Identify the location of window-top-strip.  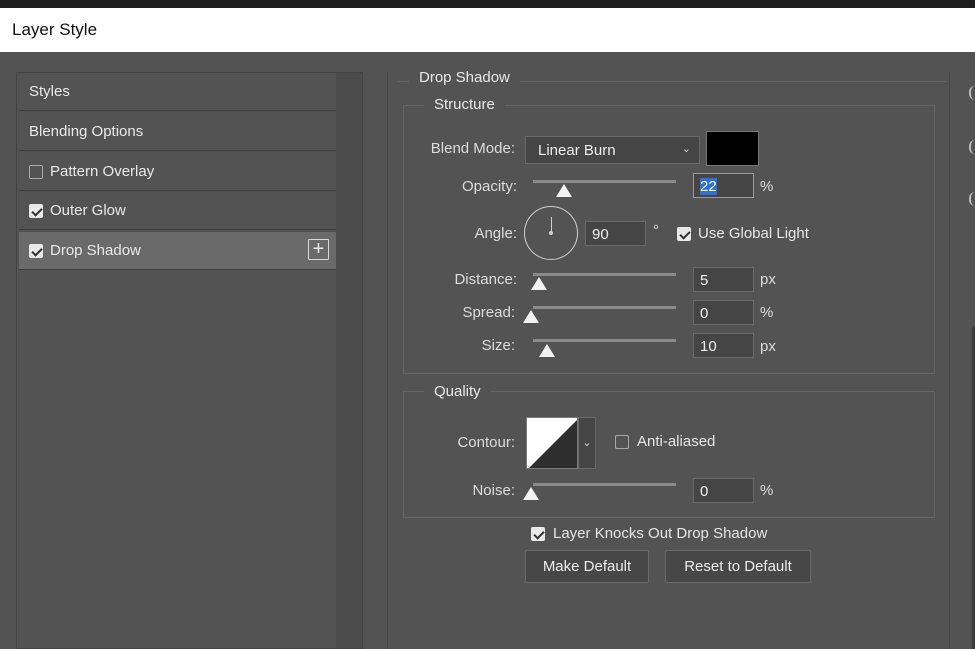
(487, 4).